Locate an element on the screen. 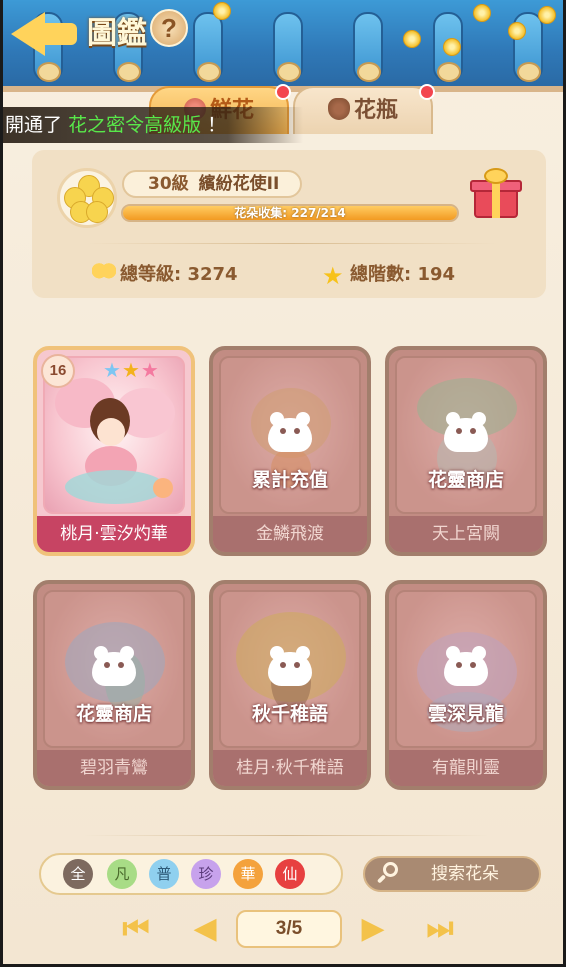  flower-card-name: 天上宮闕 is located at coordinates (466, 534).